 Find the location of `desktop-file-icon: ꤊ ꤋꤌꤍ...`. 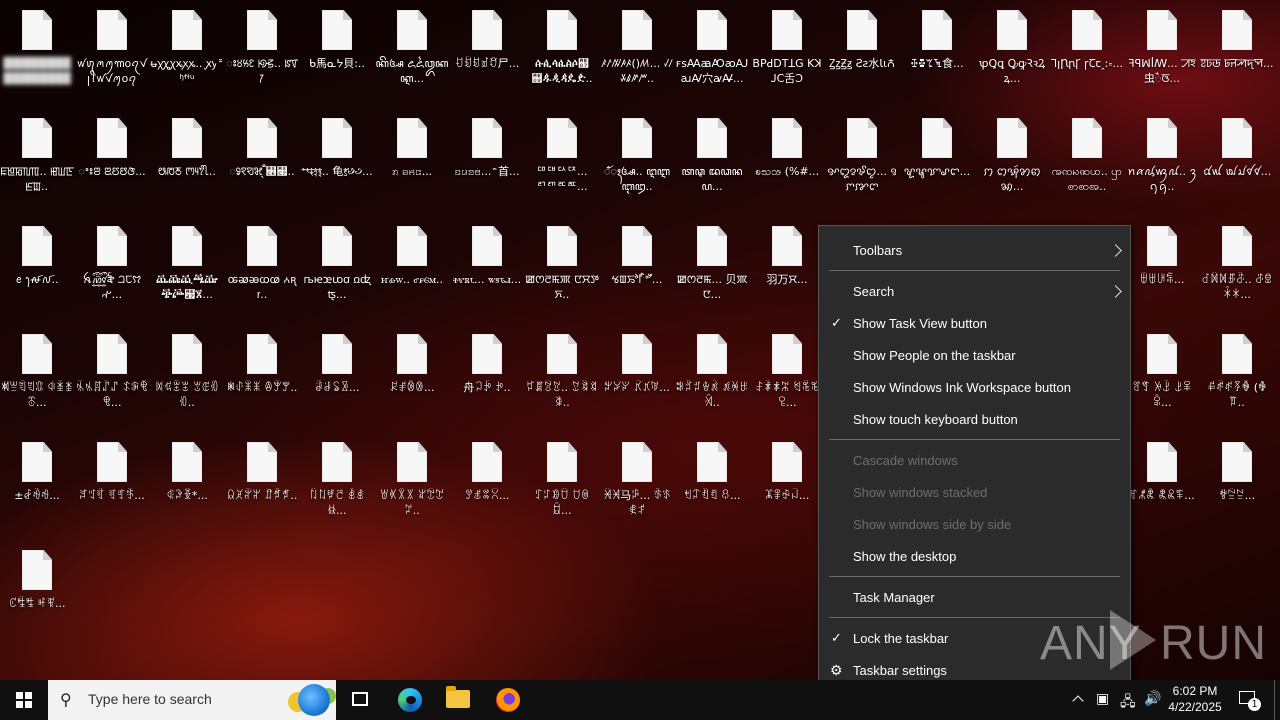

desktop-file-icon: ꤊ ꤋꤌꤍ... is located at coordinates (412, 160).